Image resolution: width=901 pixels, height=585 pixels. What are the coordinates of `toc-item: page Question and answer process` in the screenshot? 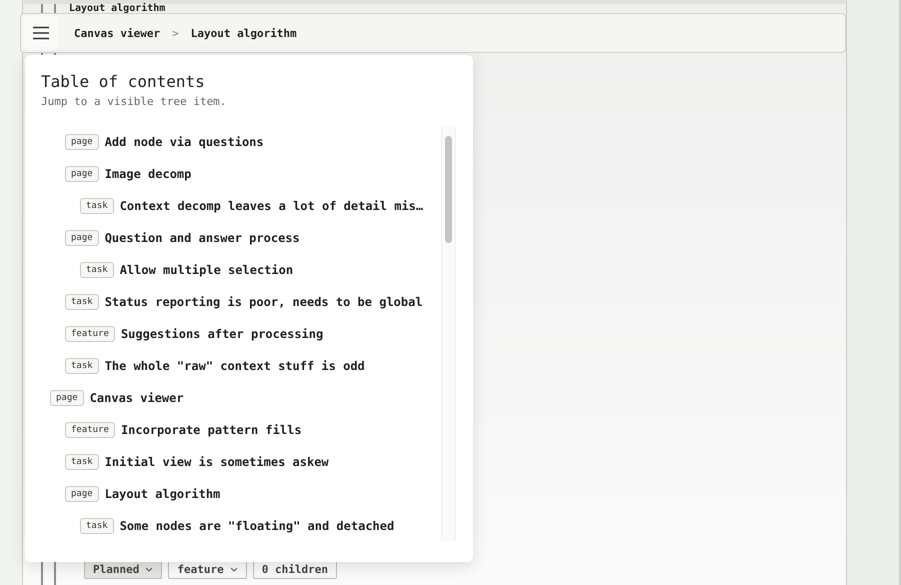 It's located at (233, 238).